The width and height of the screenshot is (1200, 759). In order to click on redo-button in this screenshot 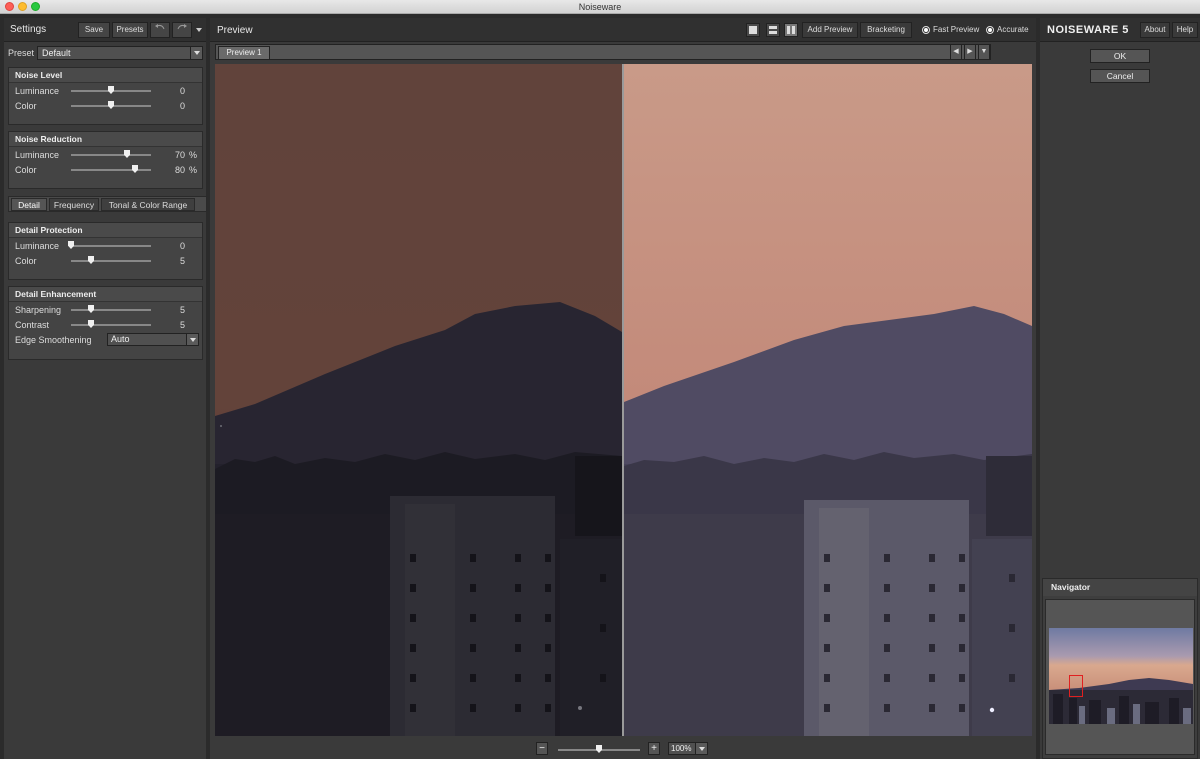, I will do `click(182, 30)`.